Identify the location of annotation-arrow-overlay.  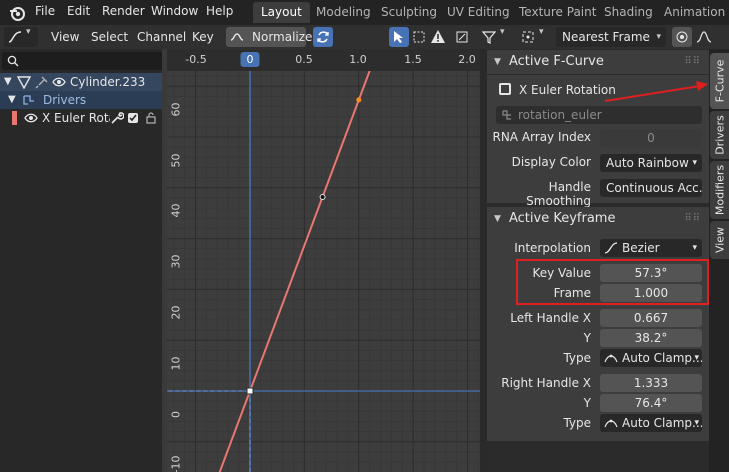
(656, 91).